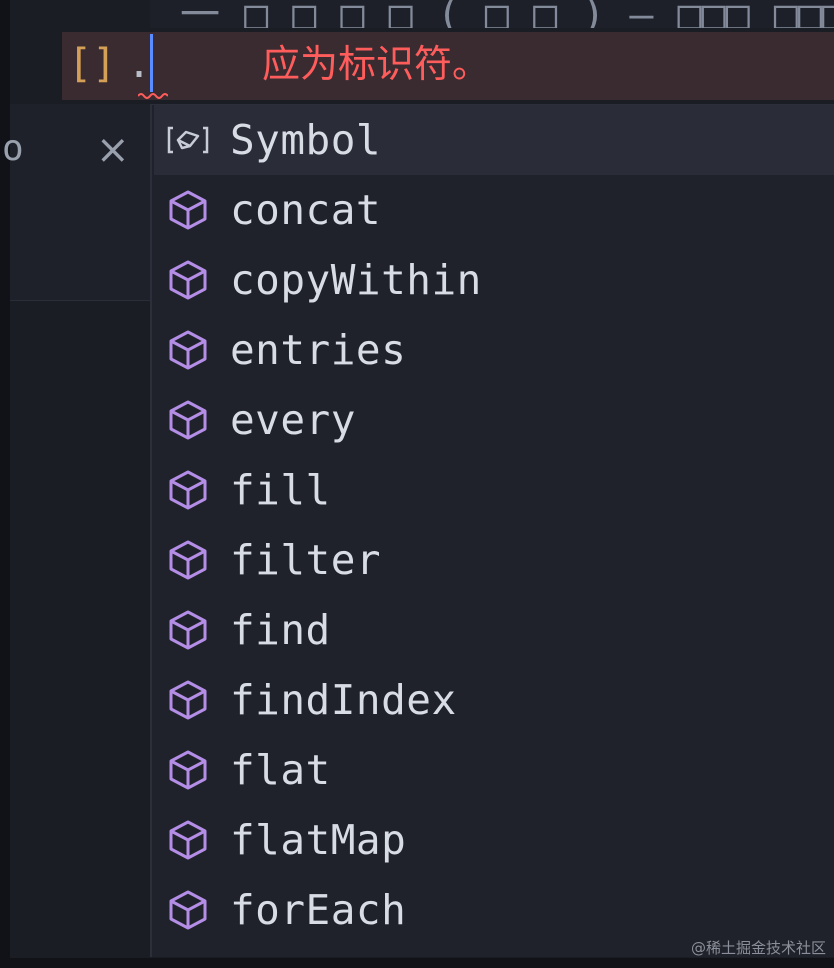 The width and height of the screenshot is (834, 968). I want to click on close-icon: ×, so click(113, 150).